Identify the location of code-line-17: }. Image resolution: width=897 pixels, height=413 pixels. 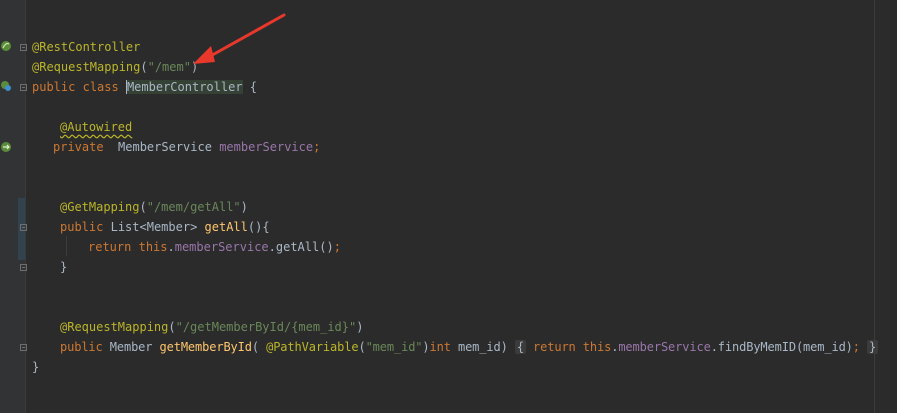
(35, 367).